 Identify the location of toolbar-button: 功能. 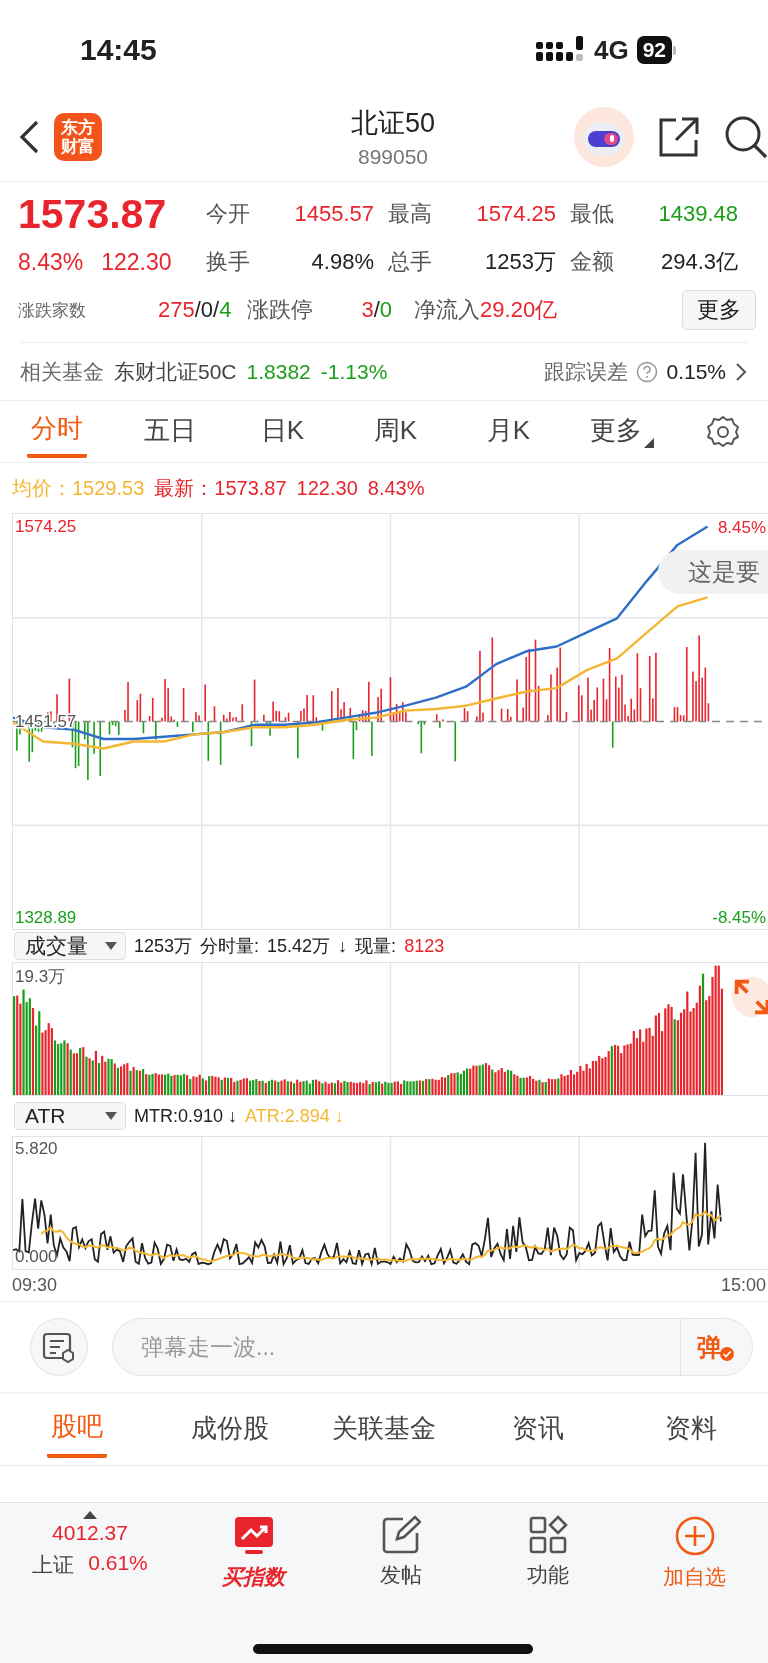
(547, 1583).